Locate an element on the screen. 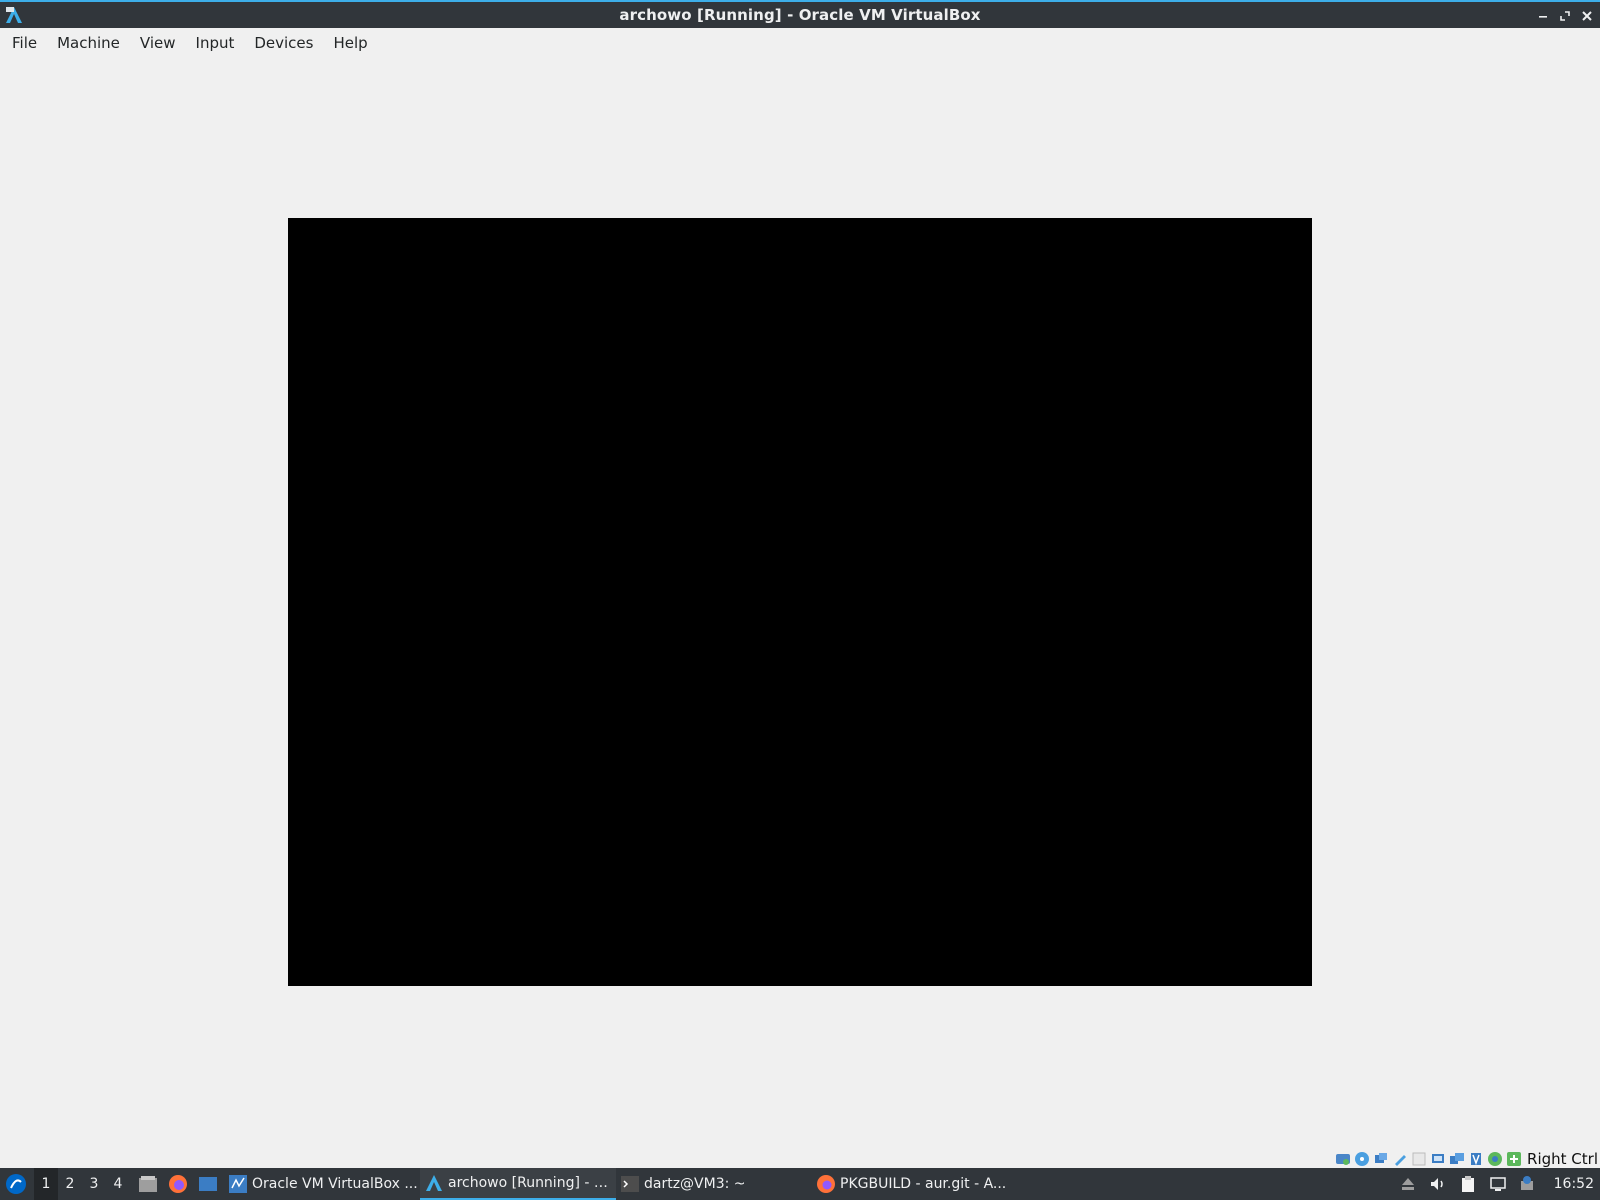 The height and width of the screenshot is (1200, 1600). minimize-button is located at coordinates (1543, 16).